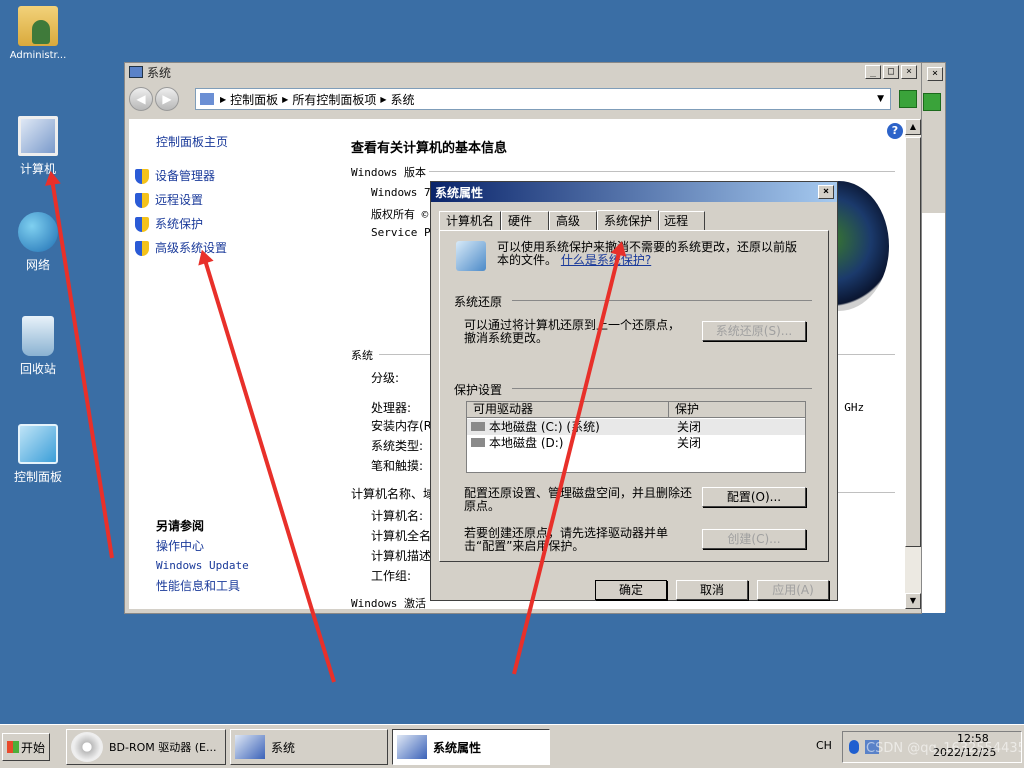  I want to click on table-header: 可用驱动器 保护, so click(636, 410).